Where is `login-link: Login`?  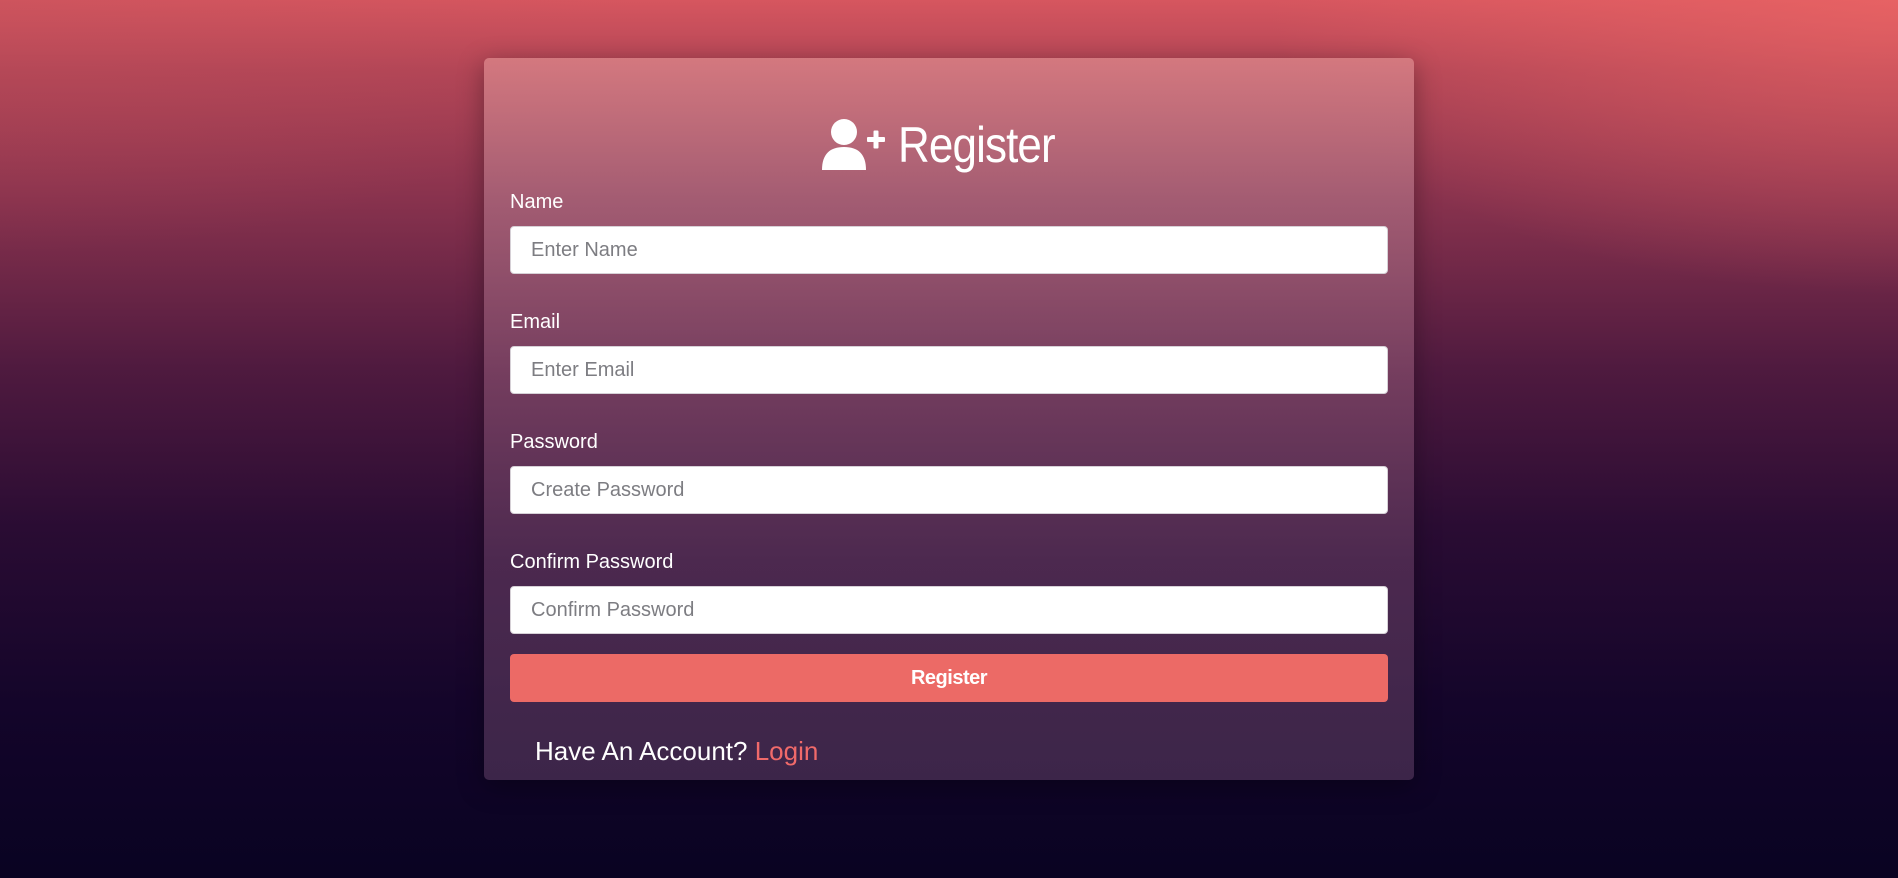 login-link: Login is located at coordinates (787, 751).